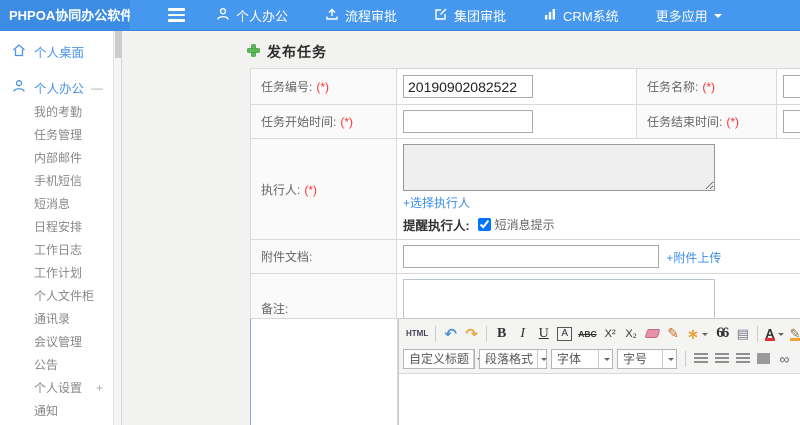  I want to click on topbar: PHPOA协同办公软件 个人办公 流程审批 集团审批 CRM系统 更多应用, so click(400, 15).